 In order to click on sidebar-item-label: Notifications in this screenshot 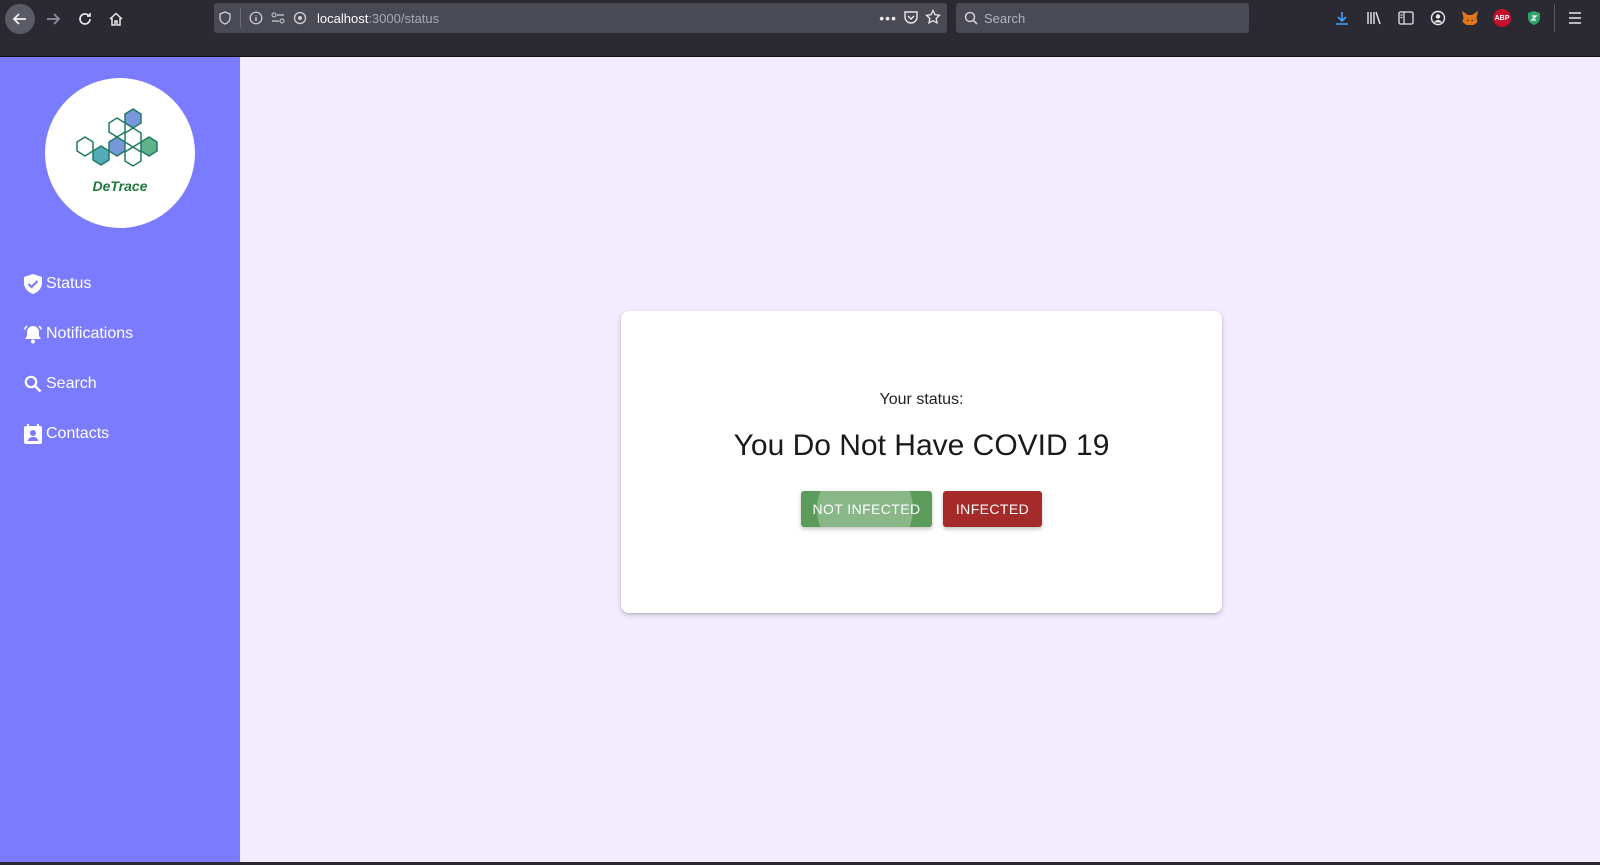, I will do `click(90, 333)`.